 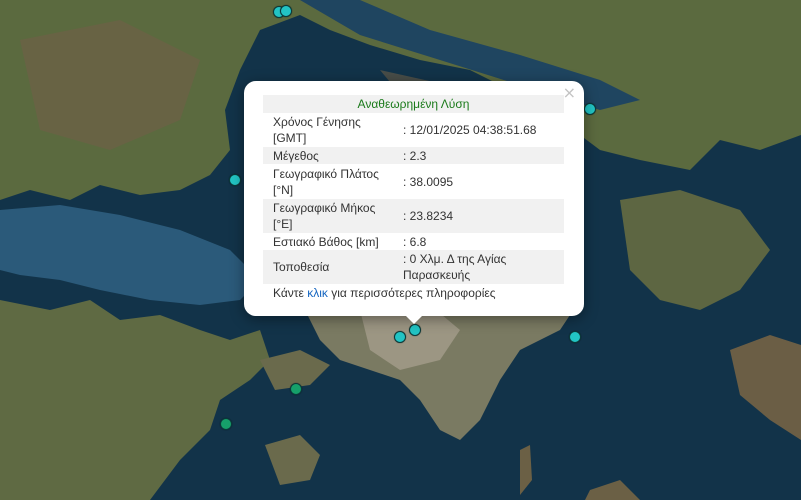 I want to click on info-row-magnitude: Μέγεθος : 2.3, so click(x=413, y=155).